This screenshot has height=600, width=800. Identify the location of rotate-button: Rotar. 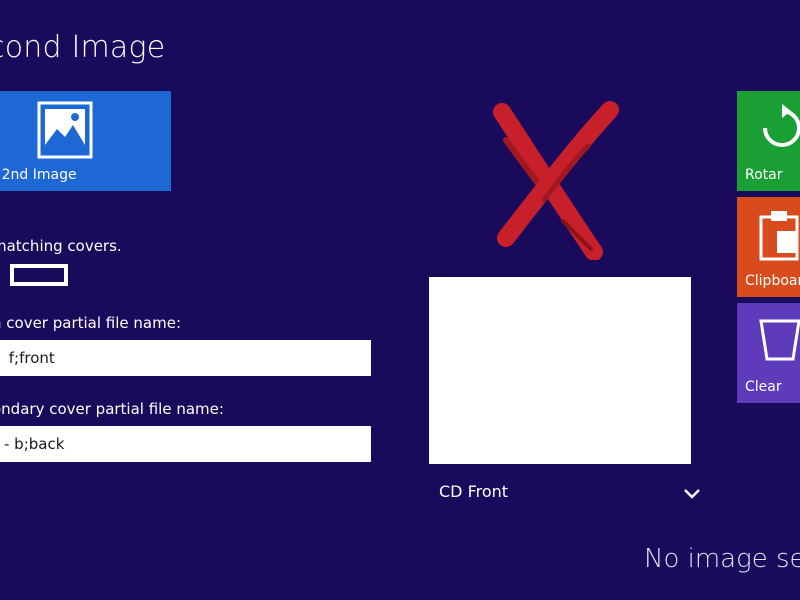
(768, 141).